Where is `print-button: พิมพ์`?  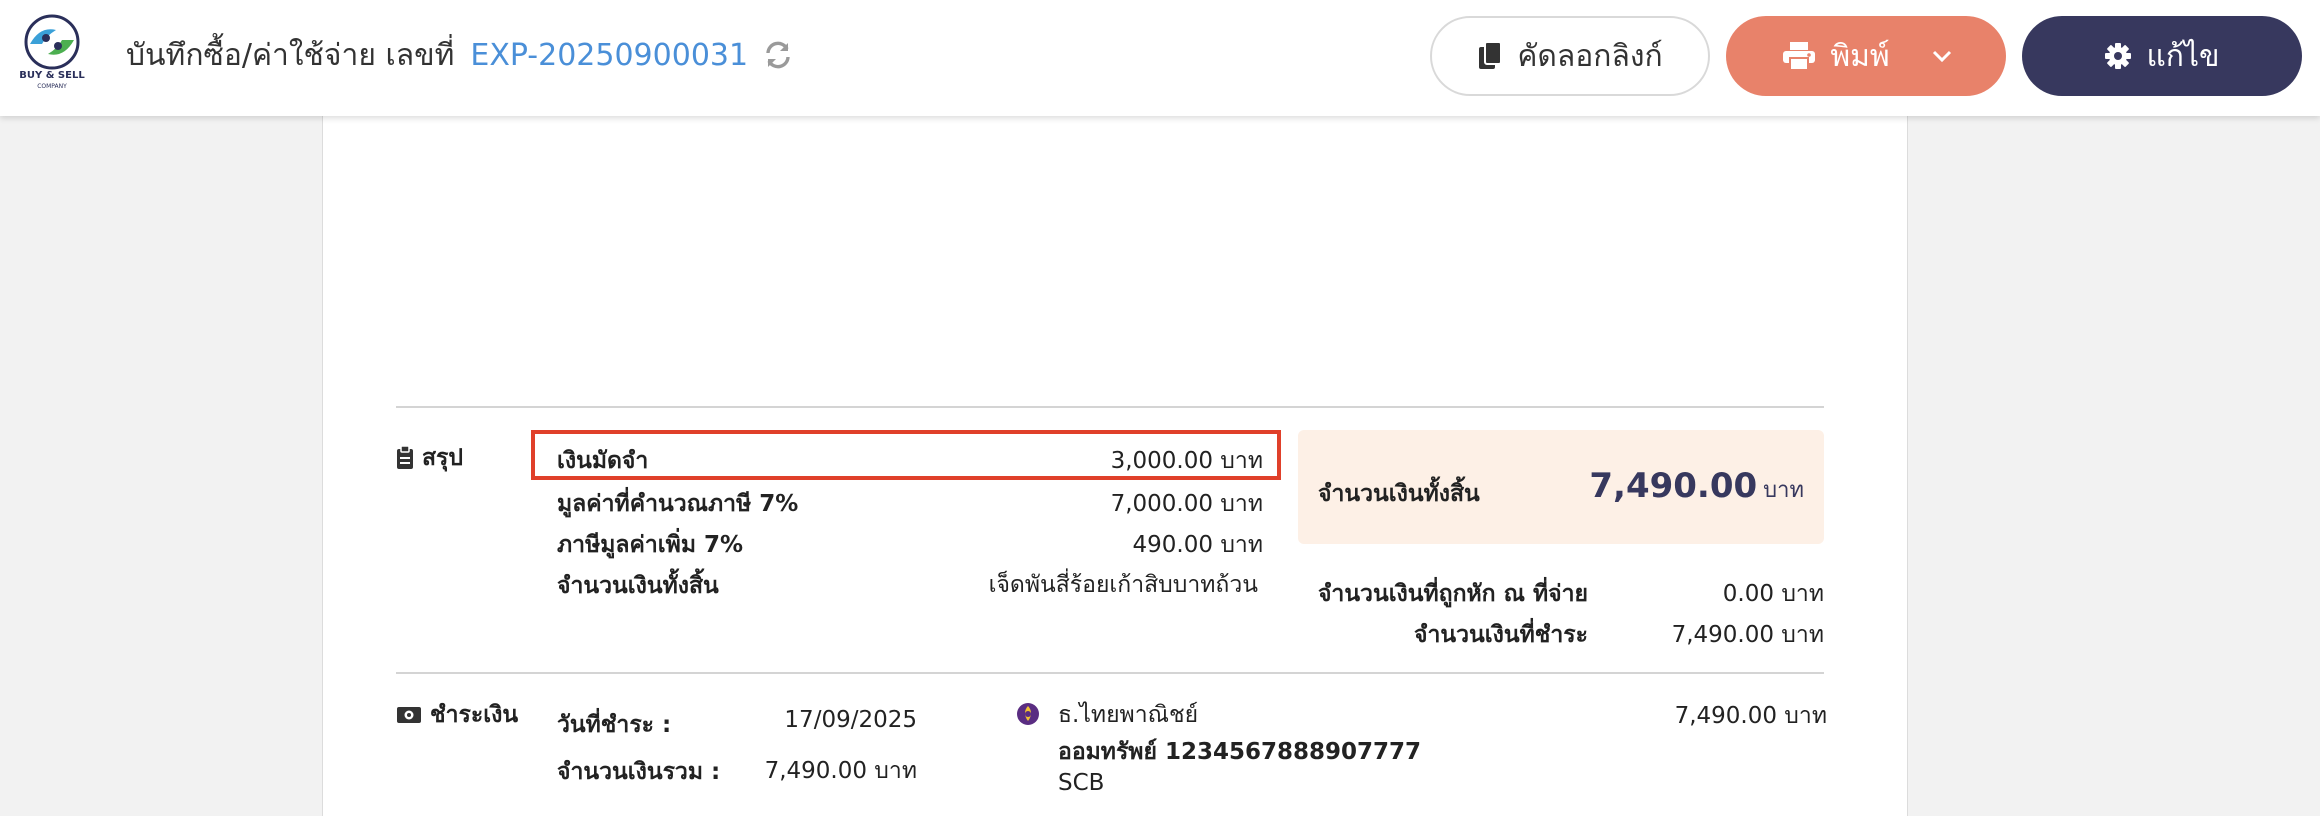 print-button: พิมพ์ is located at coordinates (1866, 56).